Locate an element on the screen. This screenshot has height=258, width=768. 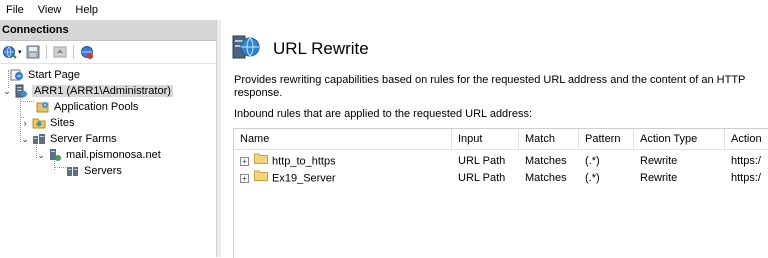
up-icon is located at coordinates (60, 52).